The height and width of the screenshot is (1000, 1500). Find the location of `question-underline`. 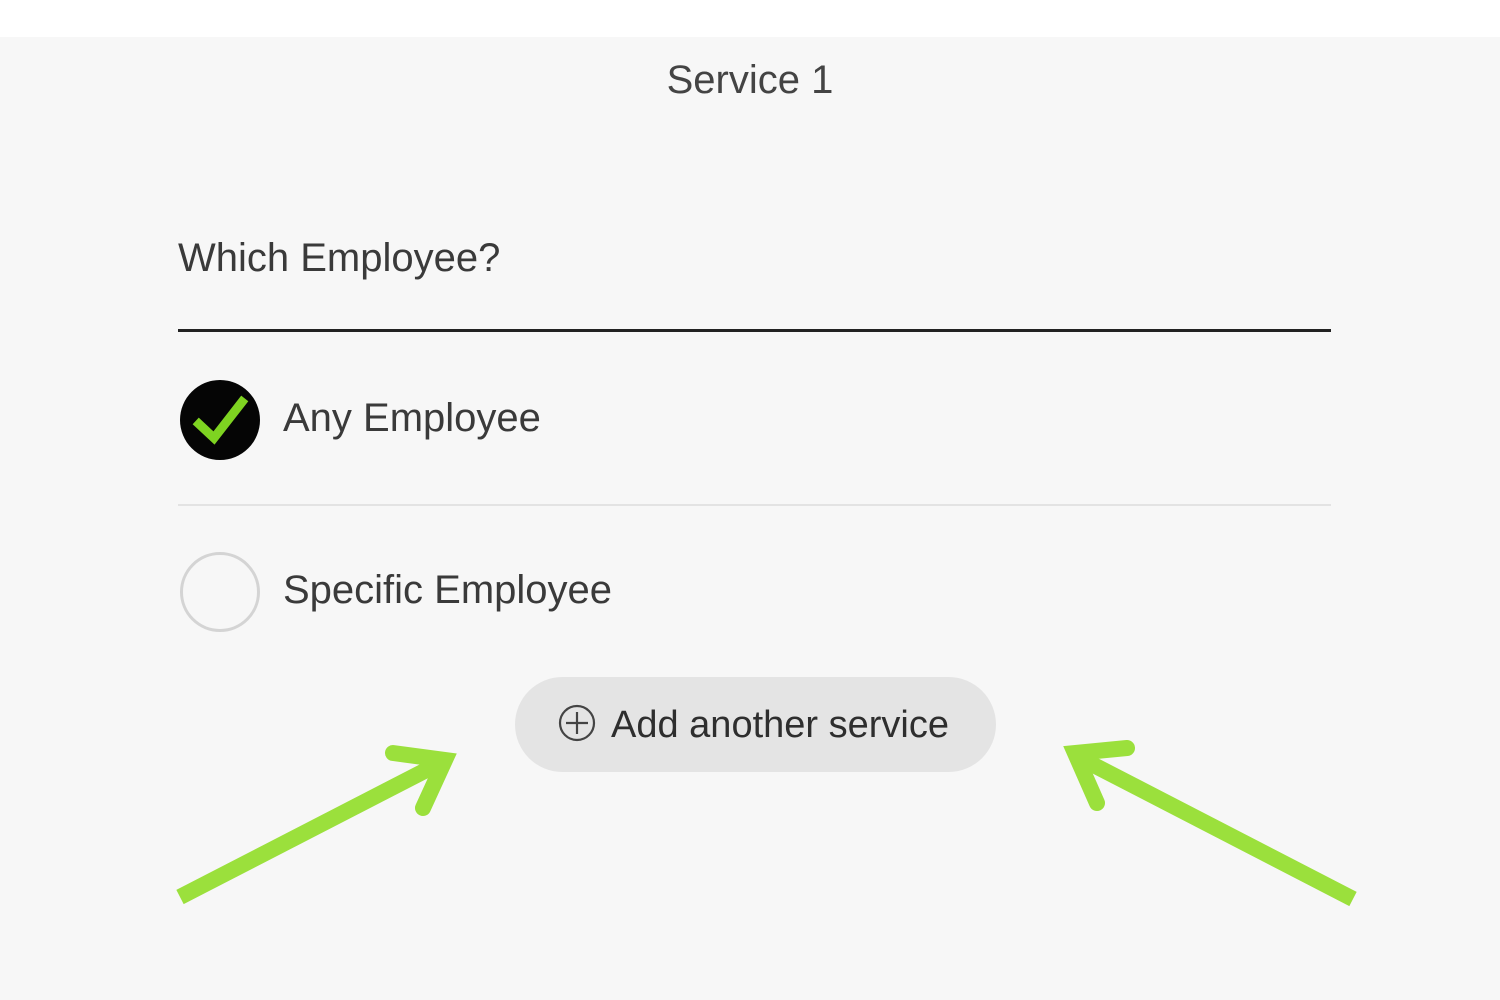

question-underline is located at coordinates (754, 330).